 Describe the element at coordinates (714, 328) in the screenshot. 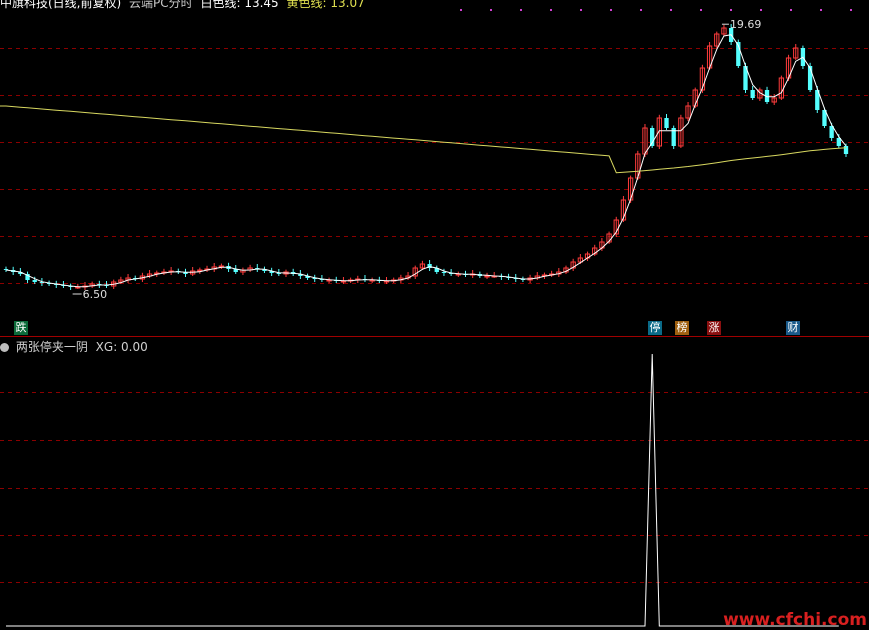

I see `badge-zhang: 涨` at that location.